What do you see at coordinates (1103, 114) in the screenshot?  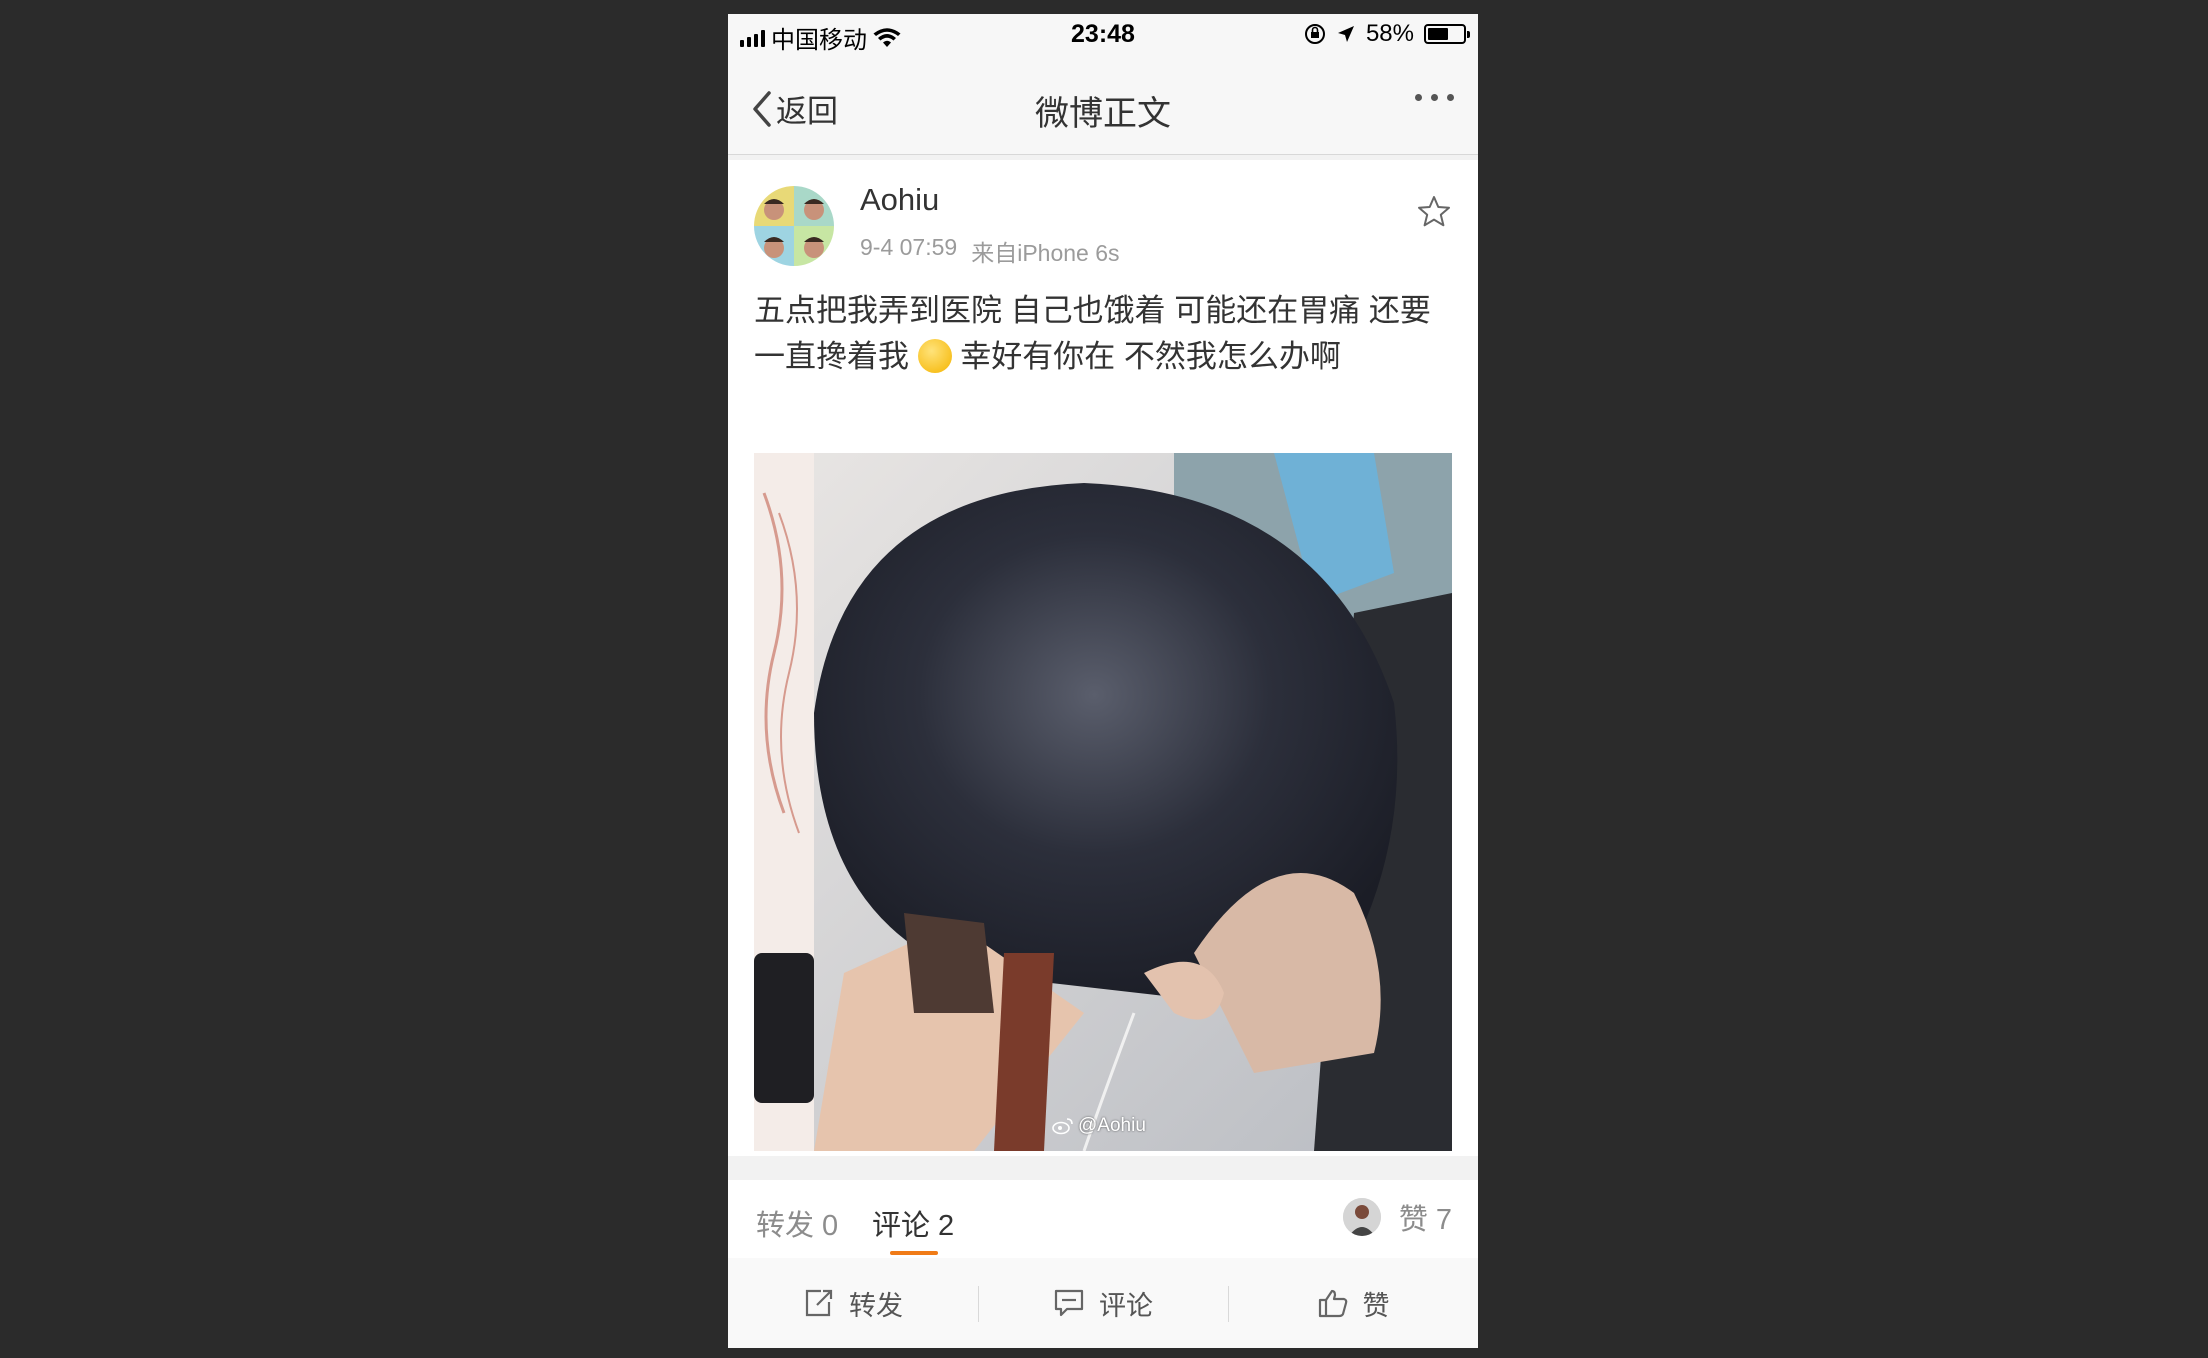 I see `page-title: 微博正文` at bounding box center [1103, 114].